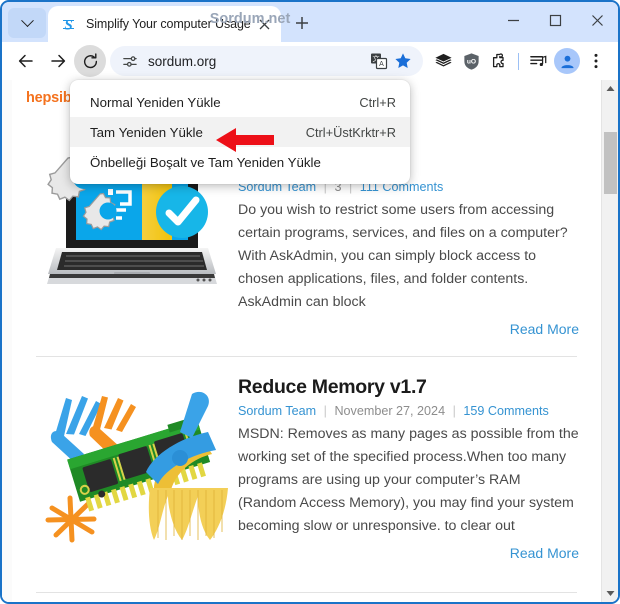  I want to click on svg-text: S, so click(68, 25).